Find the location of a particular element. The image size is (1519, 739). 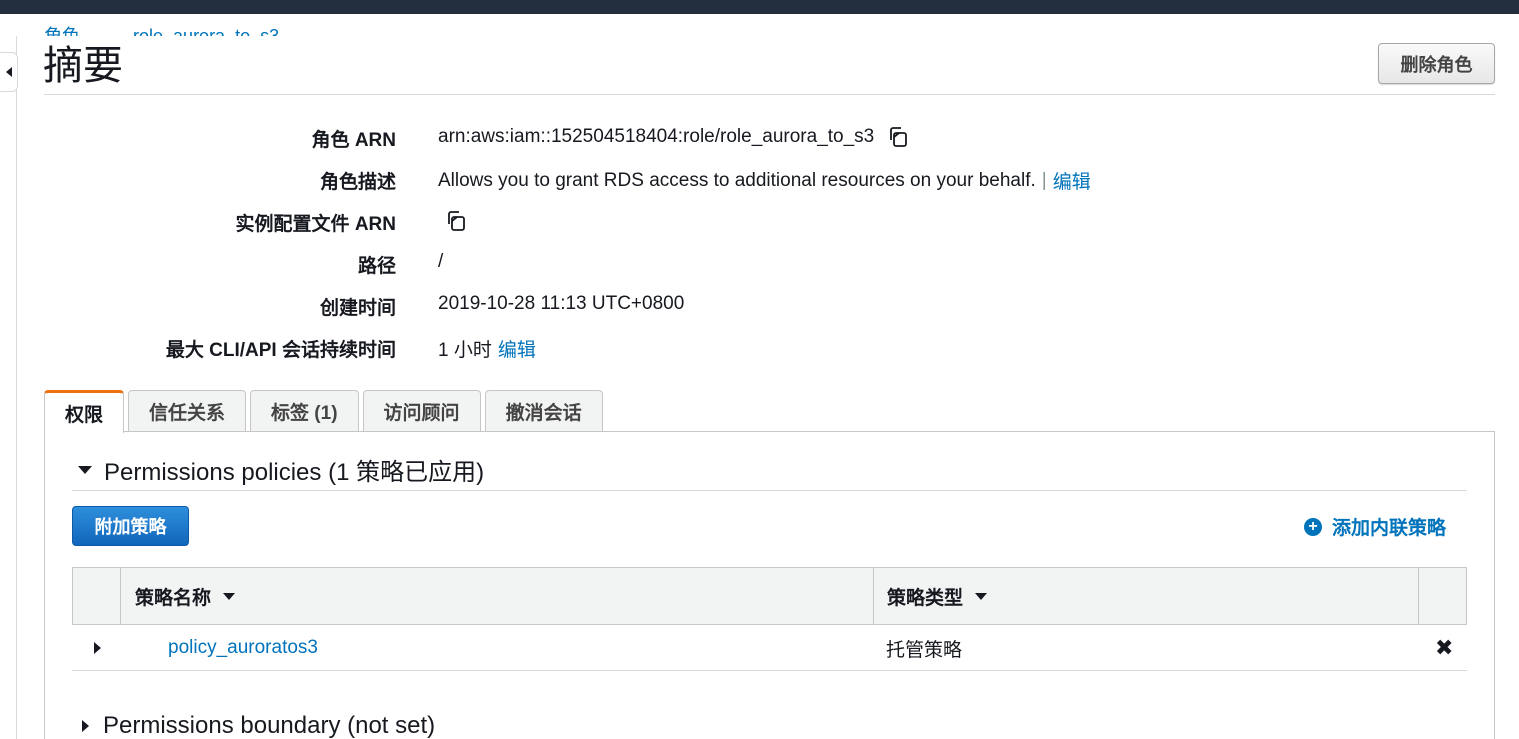

policy-name-cell: policy_auroratos3 is located at coordinates (243, 648).